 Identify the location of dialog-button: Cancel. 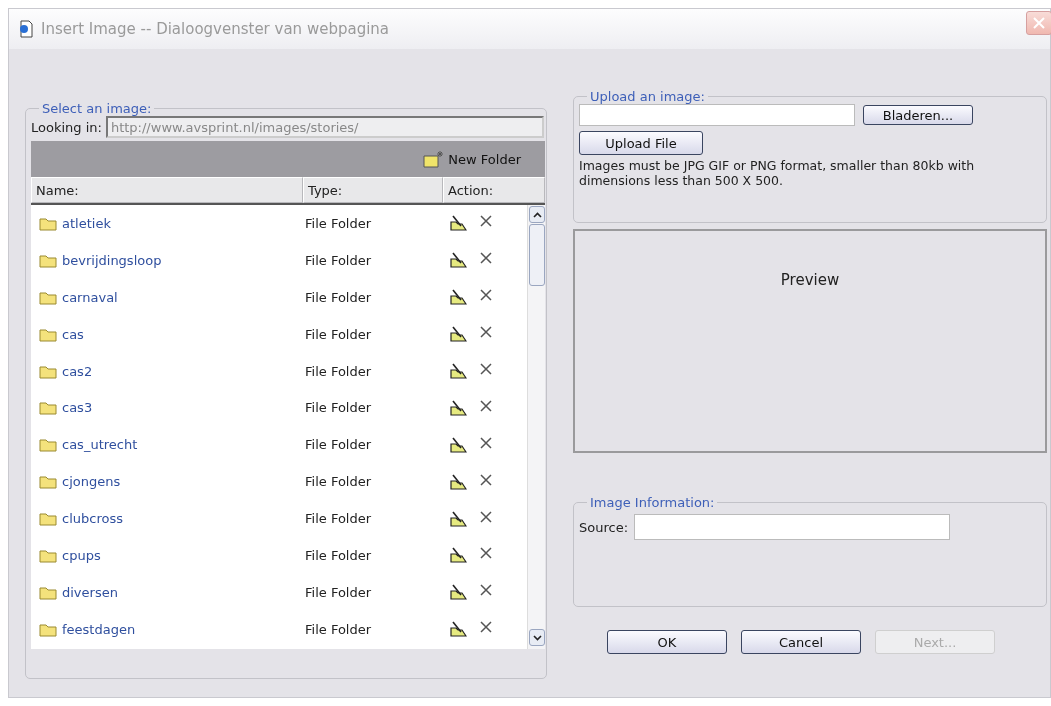
(801, 642).